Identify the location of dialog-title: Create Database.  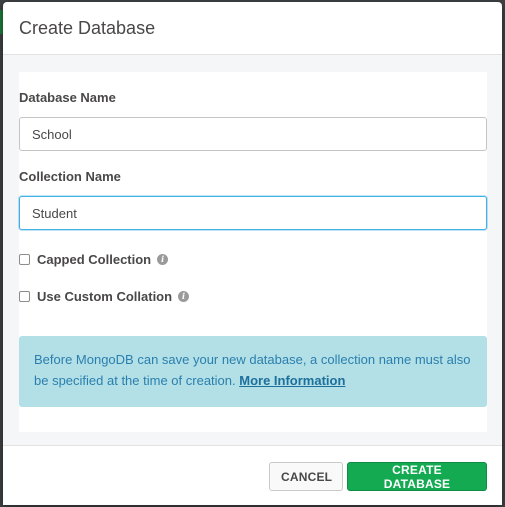
(87, 28).